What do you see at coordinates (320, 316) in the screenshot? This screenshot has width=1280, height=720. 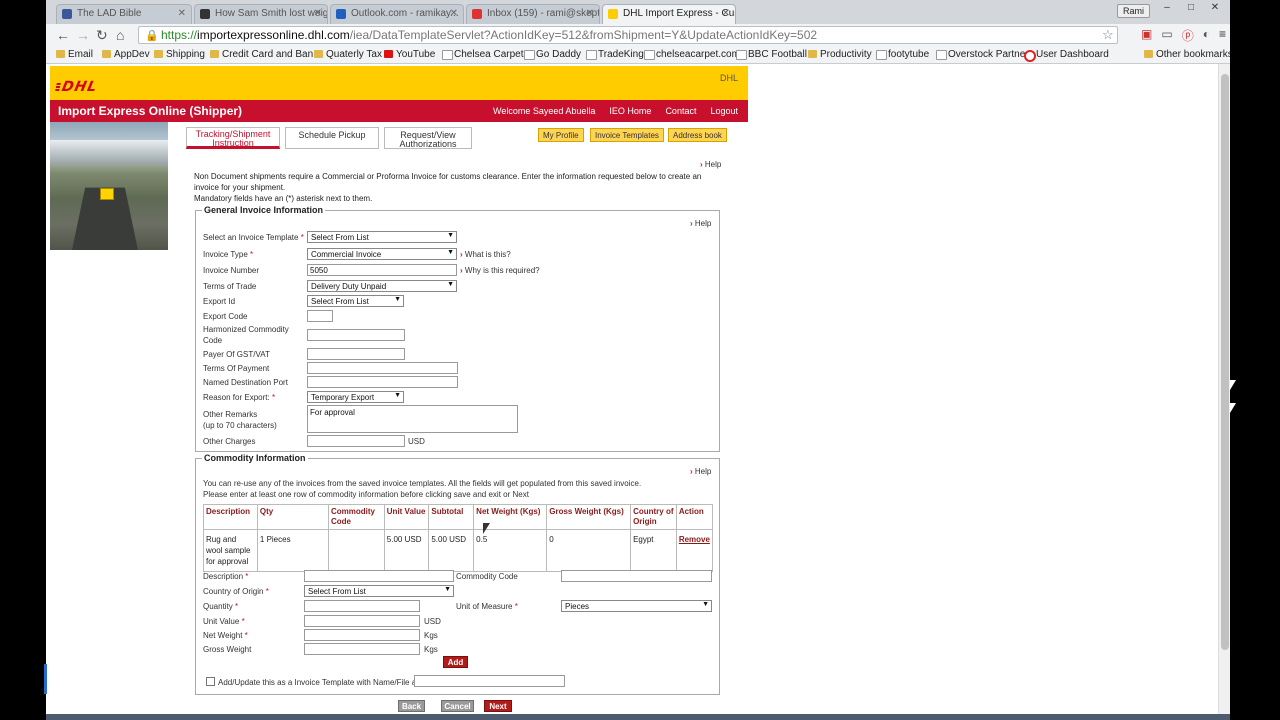 I see `export-code-input` at bounding box center [320, 316].